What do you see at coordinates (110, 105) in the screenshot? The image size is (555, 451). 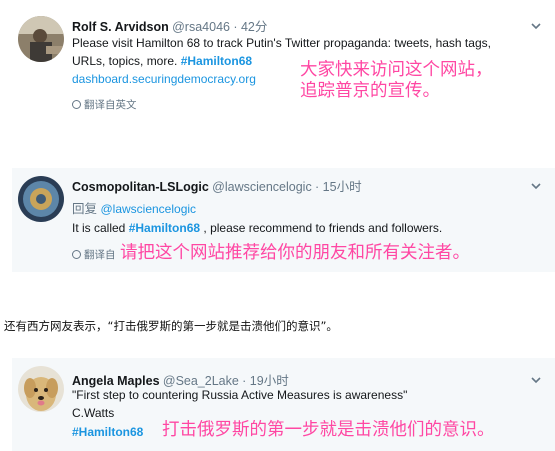 I see `translate-label: 翻译自英文` at bounding box center [110, 105].